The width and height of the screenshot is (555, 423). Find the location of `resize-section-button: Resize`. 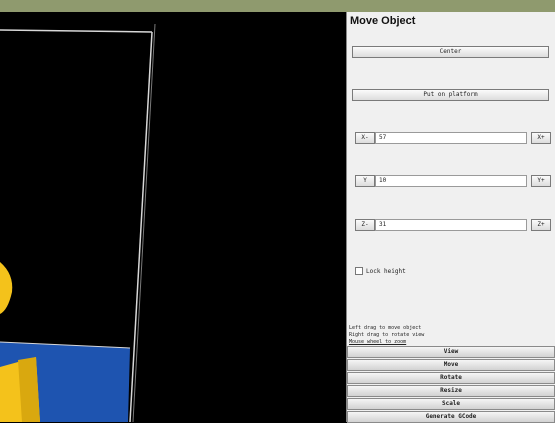

resize-section-button: Resize is located at coordinates (451, 391).